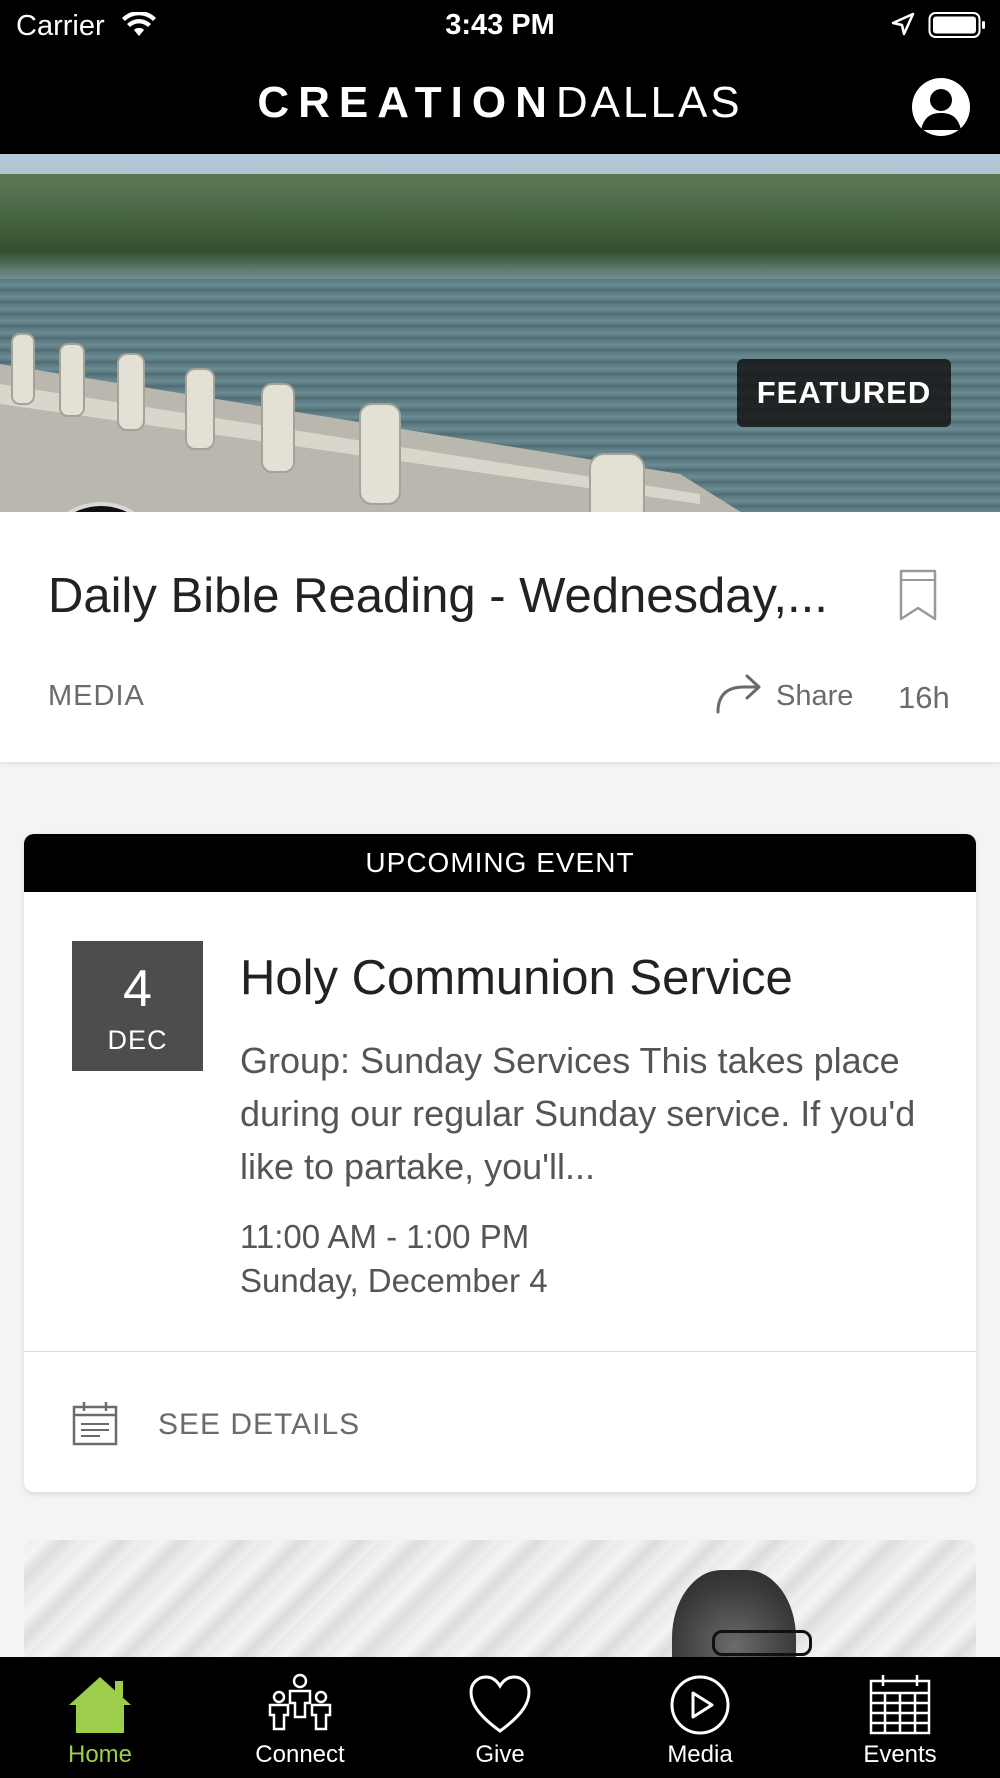  I want to click on event-card-header: UPCOMING EVENT, so click(500, 863).